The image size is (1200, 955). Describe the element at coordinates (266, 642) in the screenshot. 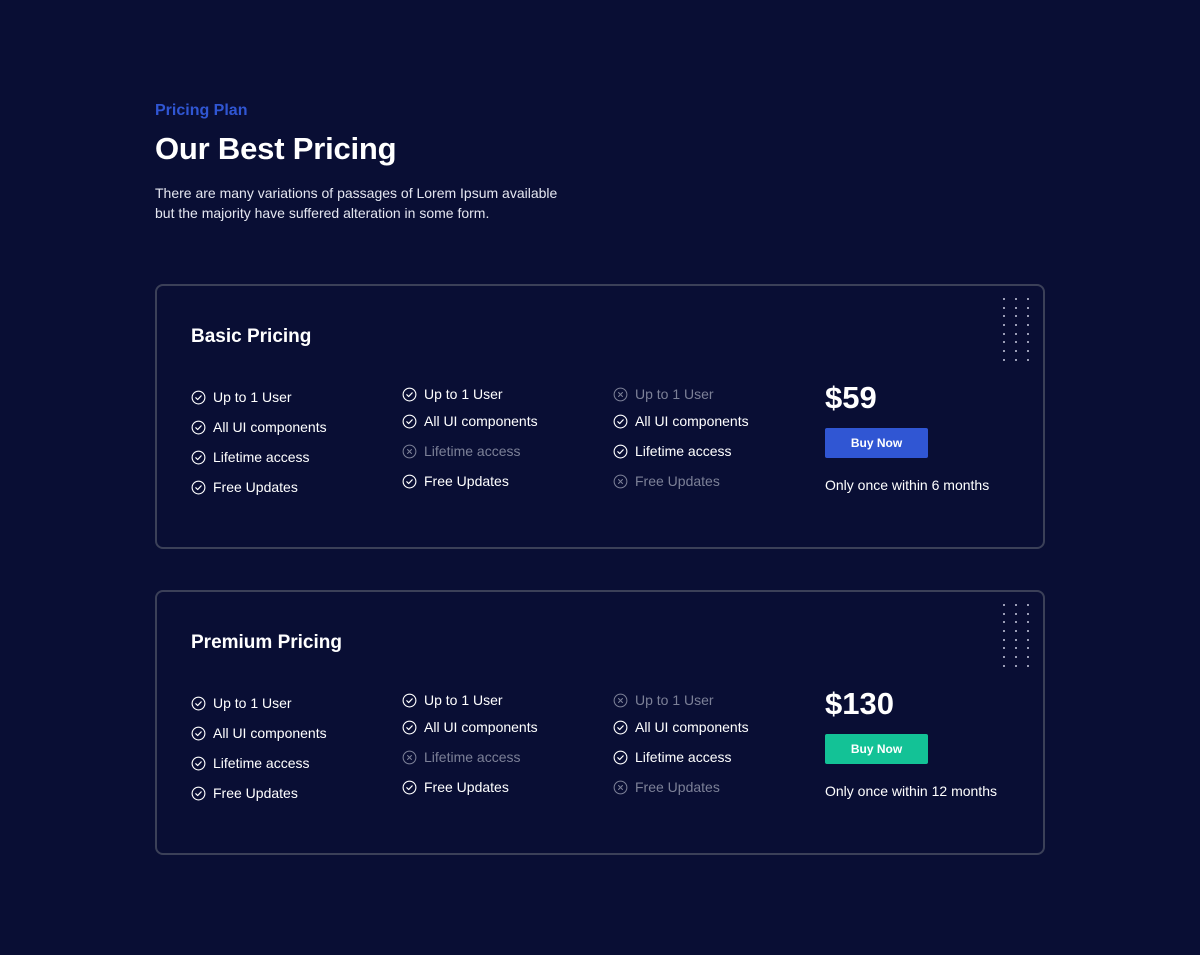

I see `plan-title: Premium Pricing` at that location.